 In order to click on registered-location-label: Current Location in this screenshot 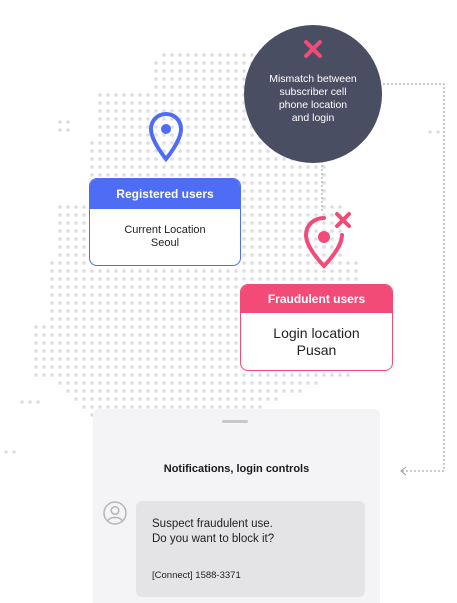, I will do `click(165, 230)`.